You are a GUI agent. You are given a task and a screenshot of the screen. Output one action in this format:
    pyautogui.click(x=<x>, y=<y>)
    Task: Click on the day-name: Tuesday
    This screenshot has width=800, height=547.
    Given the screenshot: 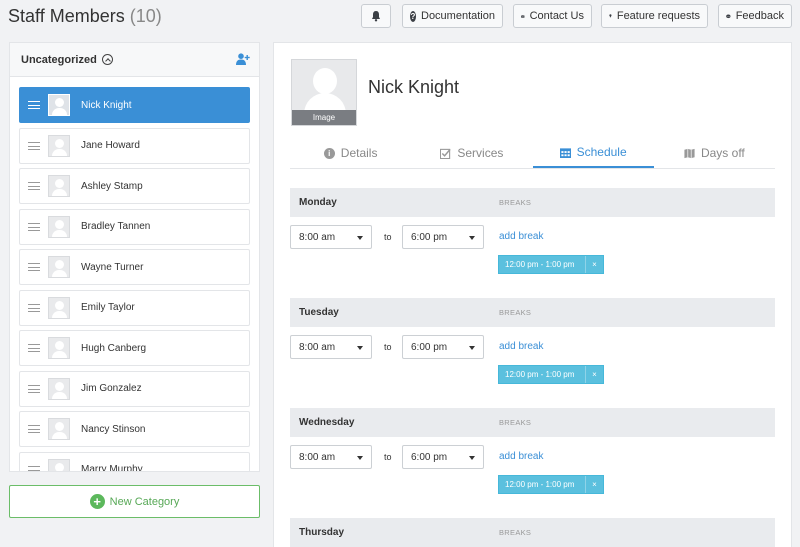 What is the action you would take?
    pyautogui.click(x=319, y=312)
    